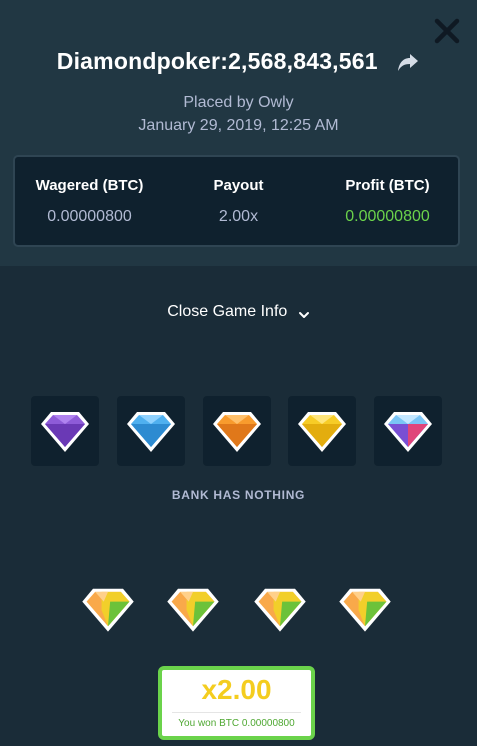 Image resolution: width=477 pixels, height=746 pixels. I want to click on stat-wagered: Wagered (BTC) 0.00000800, so click(89, 201).